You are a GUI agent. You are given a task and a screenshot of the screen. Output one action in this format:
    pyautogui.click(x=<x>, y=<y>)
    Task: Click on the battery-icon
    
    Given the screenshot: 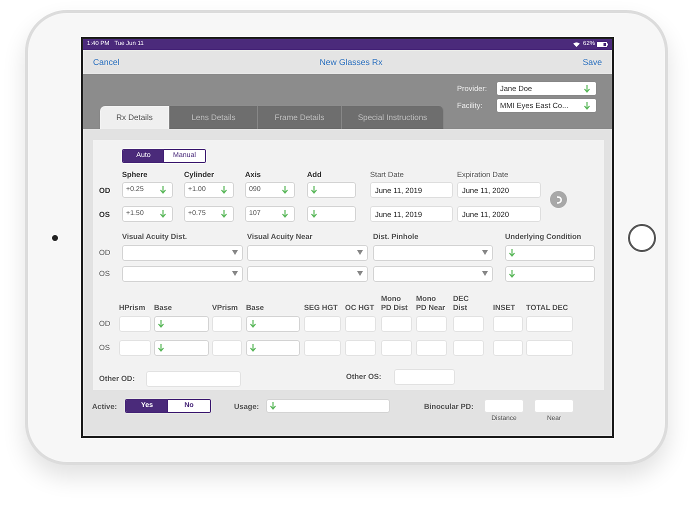 What is the action you would take?
    pyautogui.click(x=602, y=44)
    